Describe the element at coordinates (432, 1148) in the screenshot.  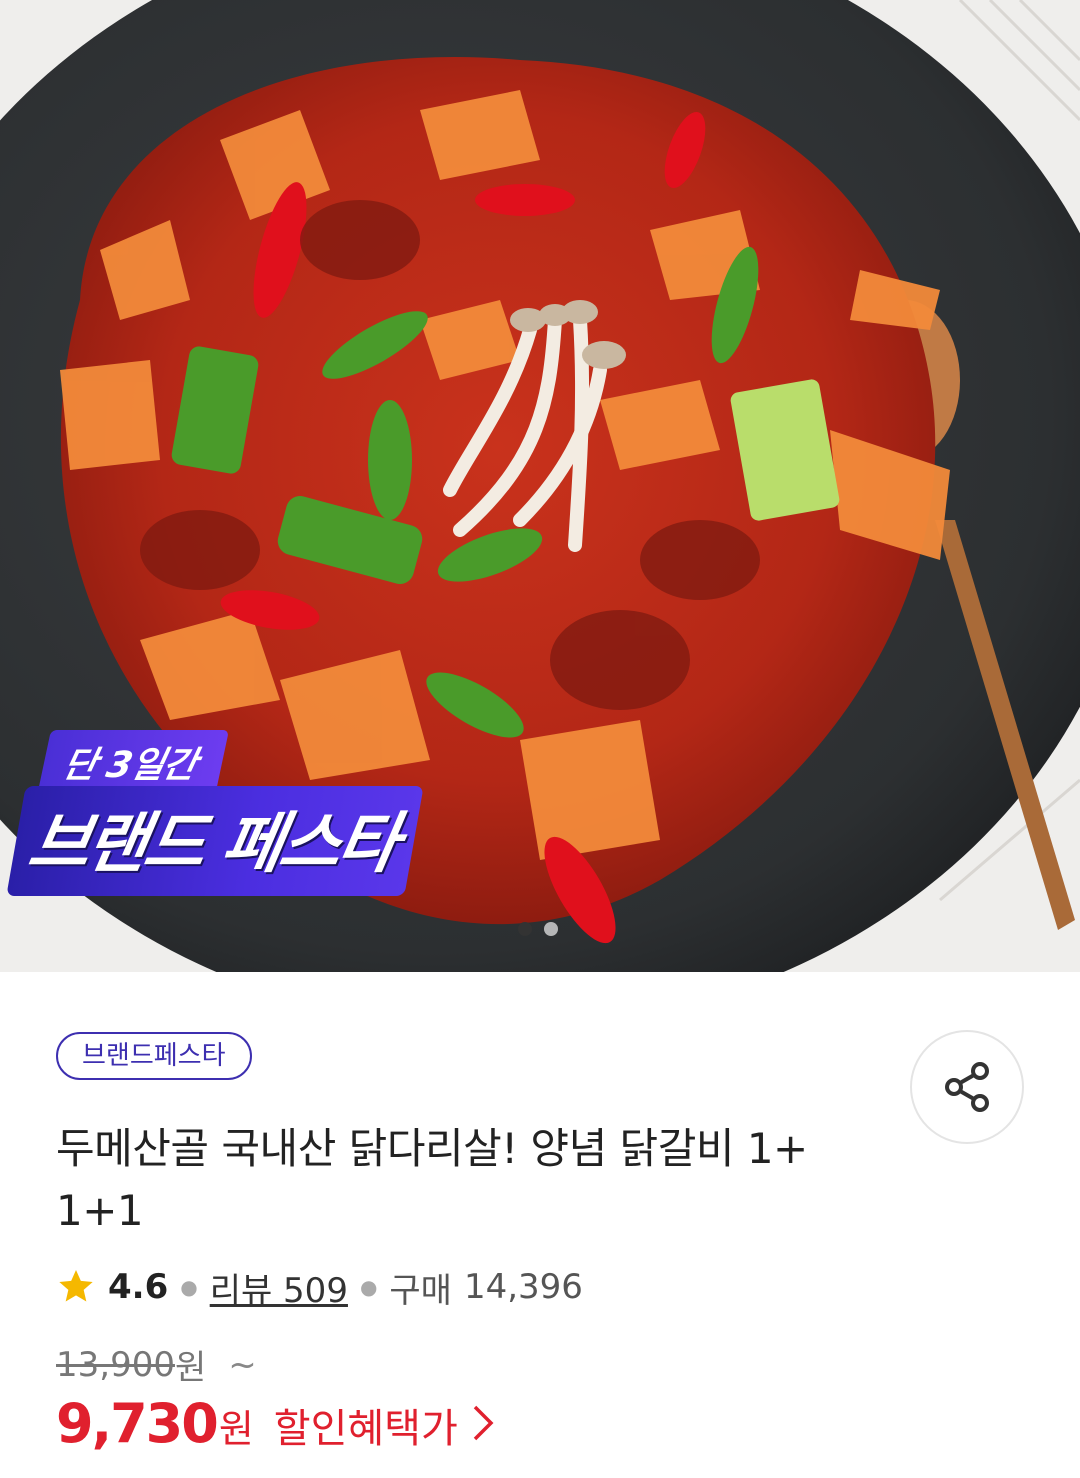
I see `product-title-line1: 두메산골 국내산 닭다리살! 양념 닭갈비 1+` at that location.